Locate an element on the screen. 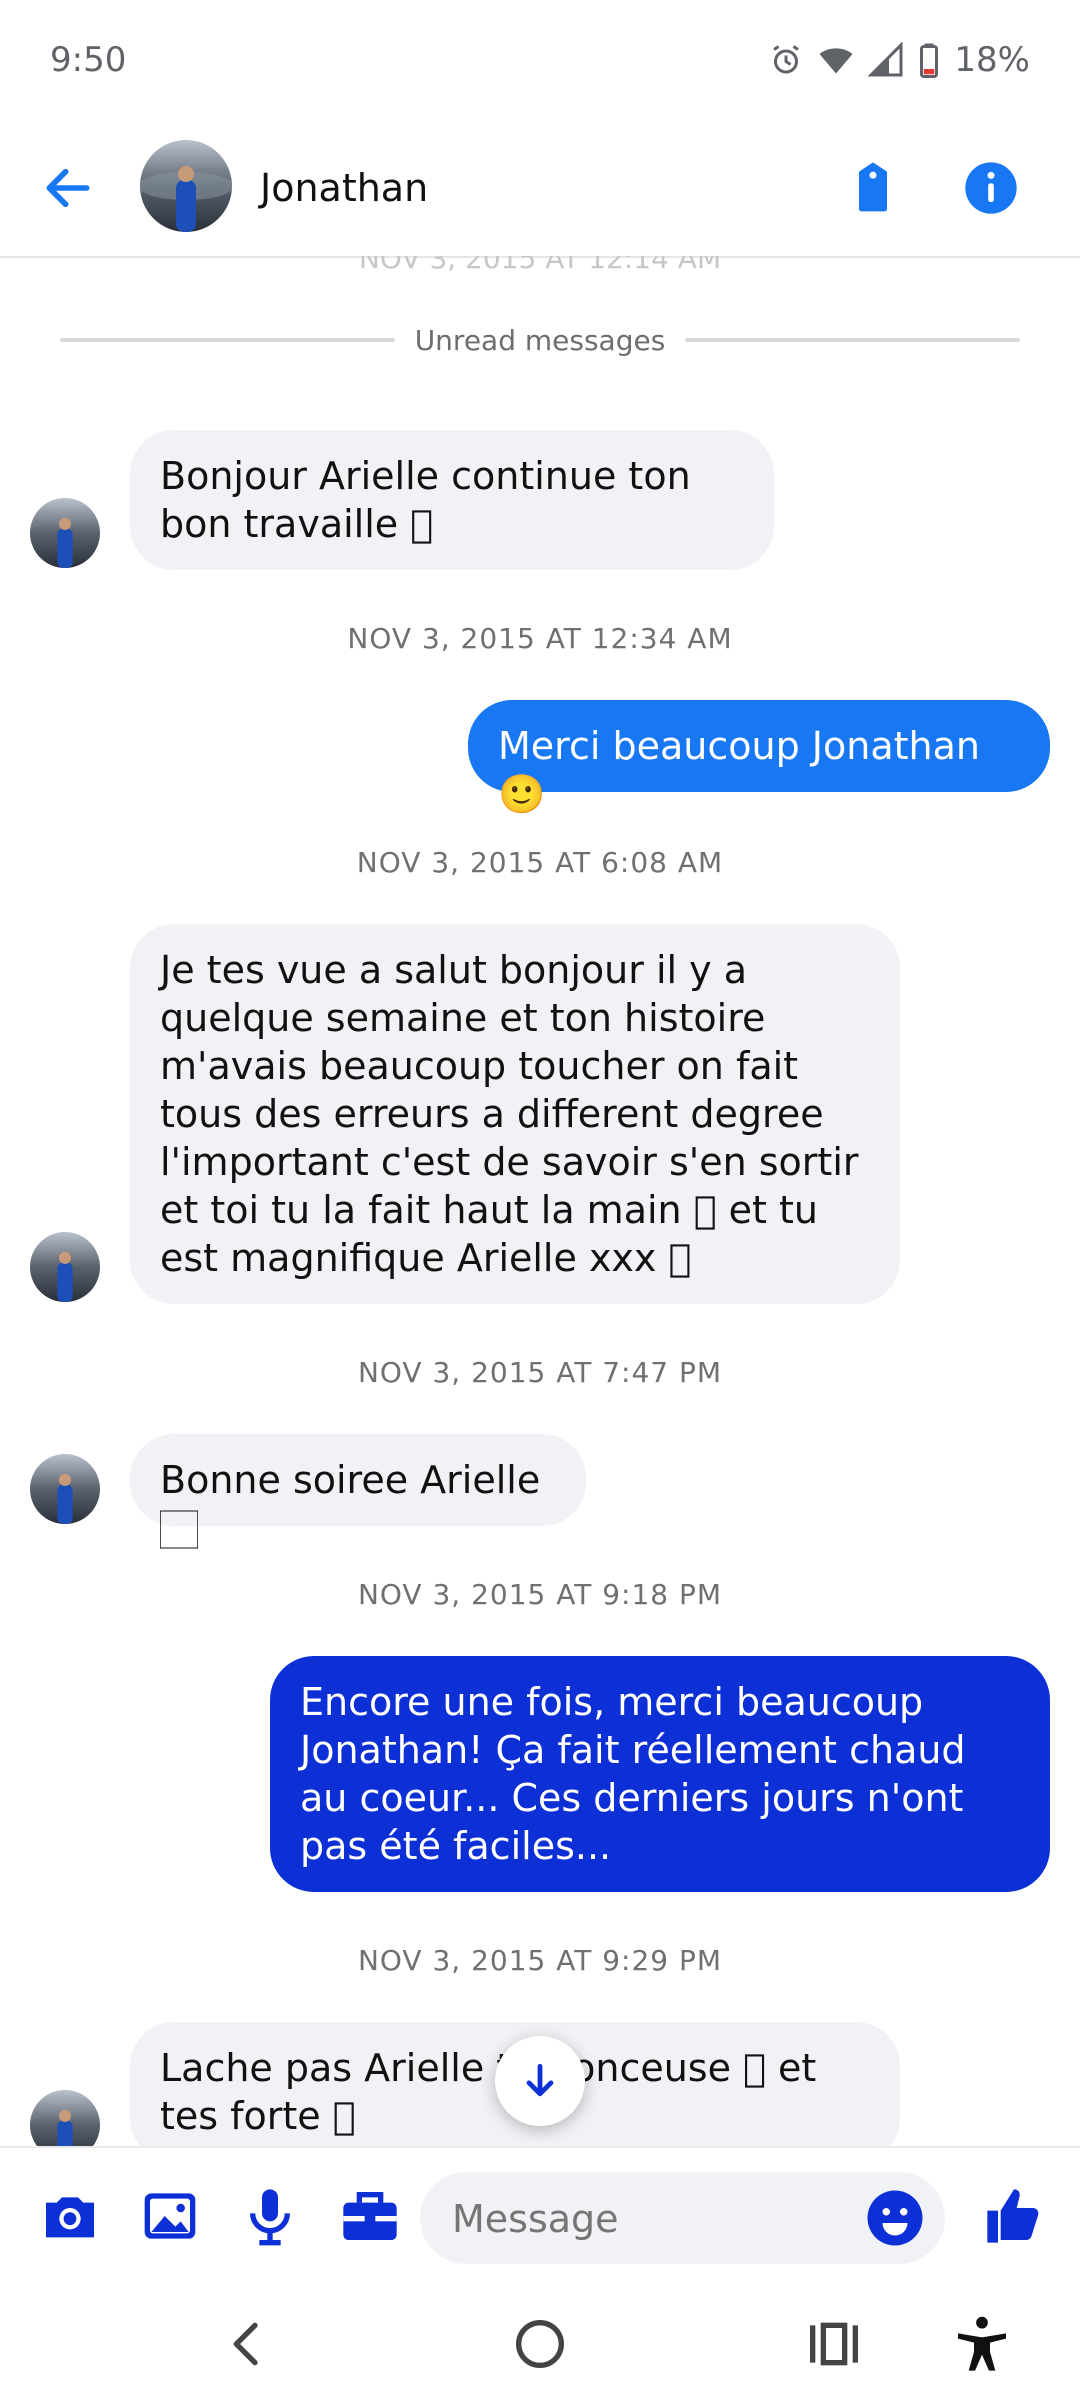 The image size is (1080, 2400). battery-icon is located at coordinates (929, 60).